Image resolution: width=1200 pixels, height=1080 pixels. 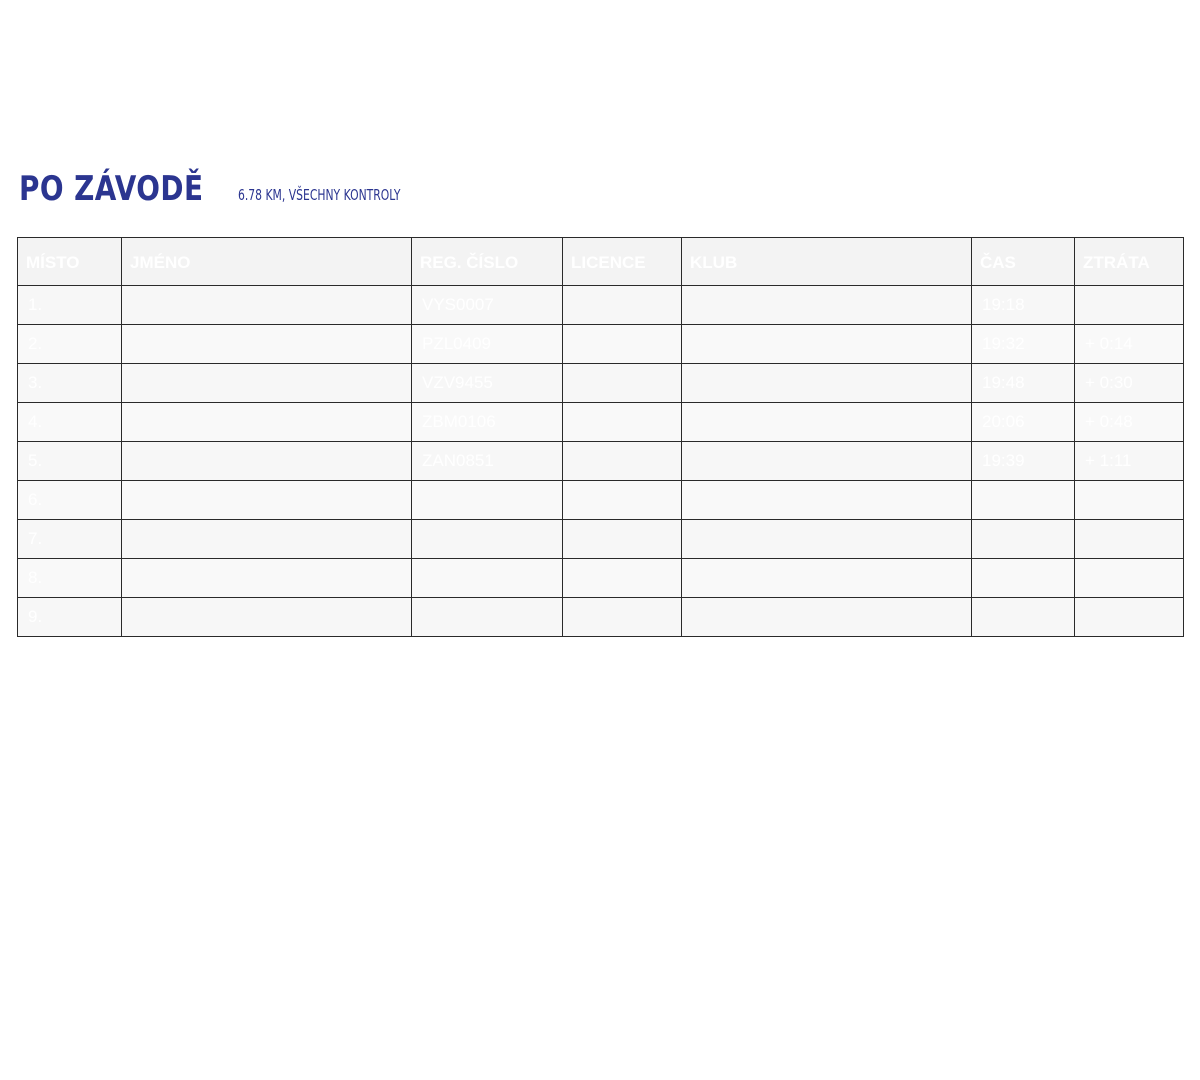 I want to click on cell-reg-number: VYS0007, so click(x=487, y=305).